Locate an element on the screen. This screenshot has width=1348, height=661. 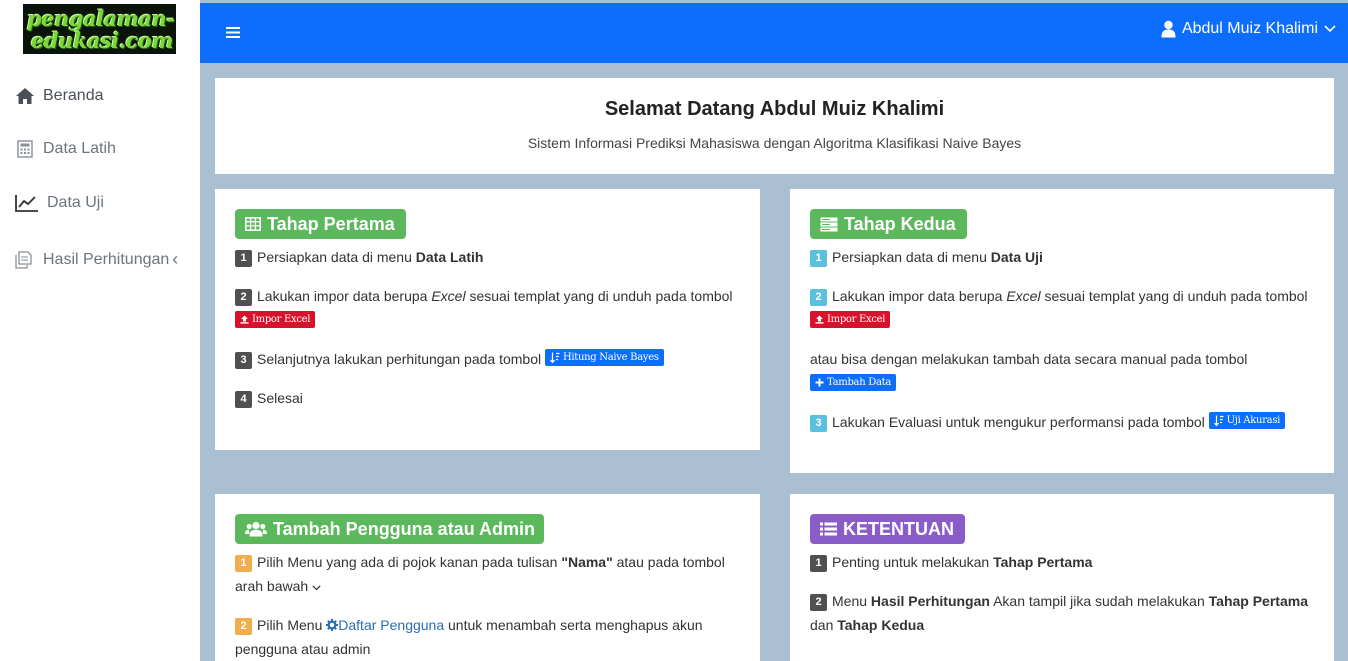
users-icon is located at coordinates (256, 529).